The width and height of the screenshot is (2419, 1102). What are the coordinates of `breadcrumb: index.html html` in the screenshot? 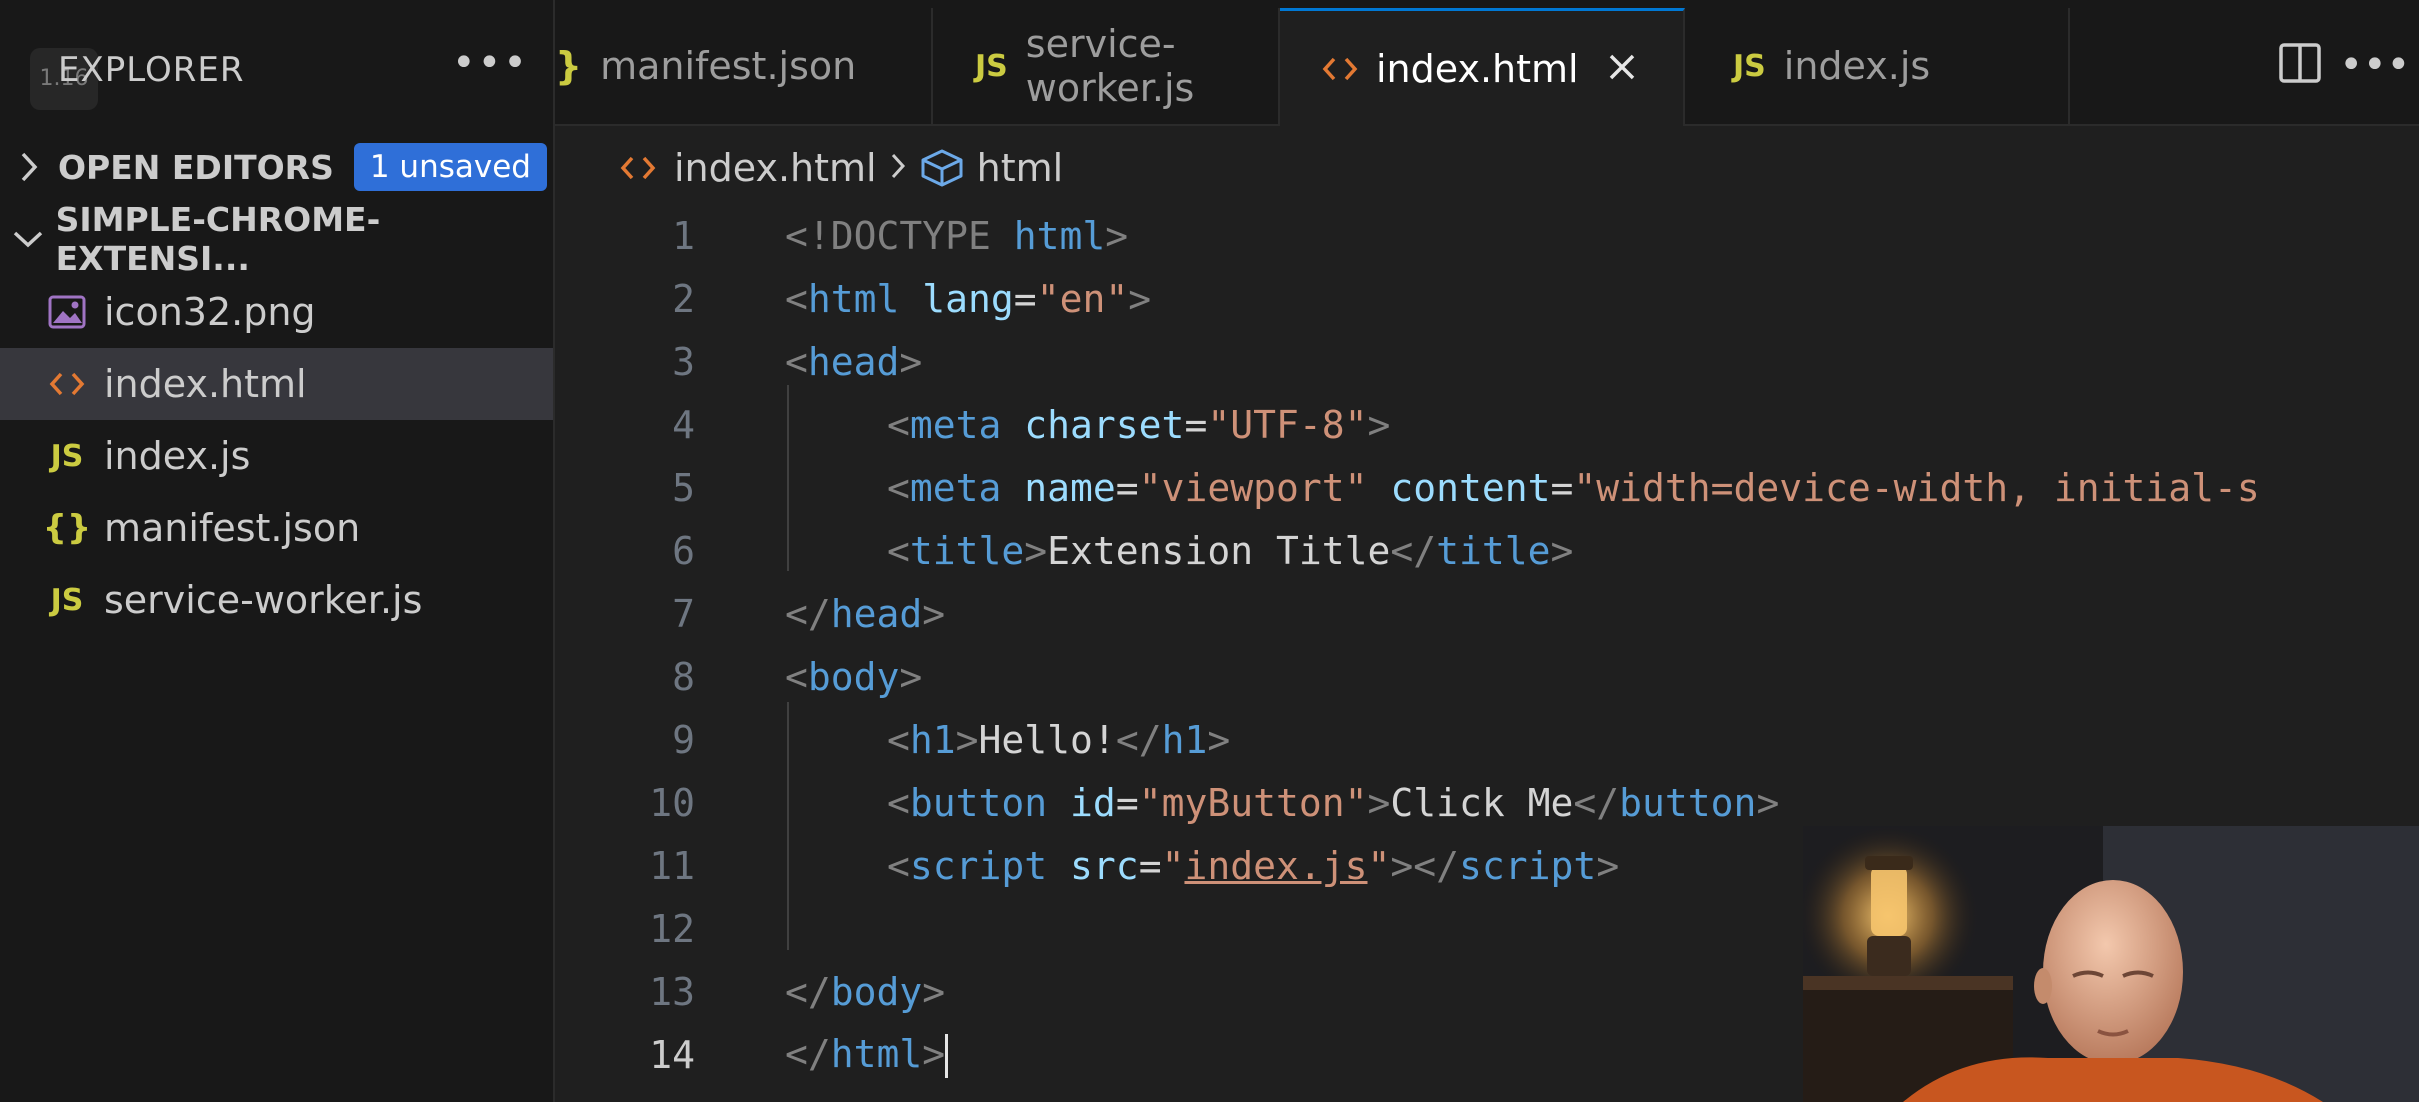 It's located at (841, 168).